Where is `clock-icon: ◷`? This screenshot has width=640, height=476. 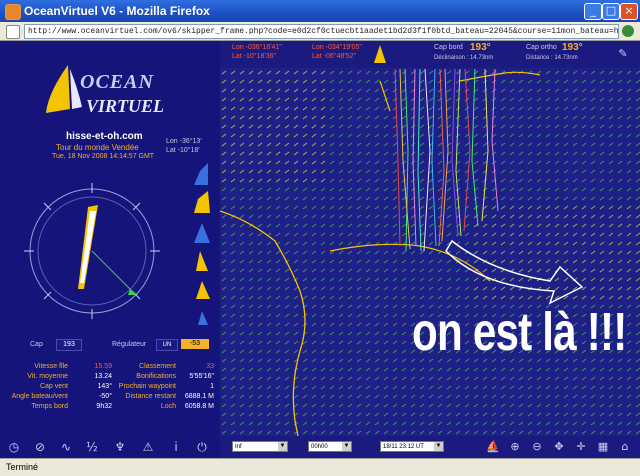 clock-icon: ◷ is located at coordinates (14, 447).